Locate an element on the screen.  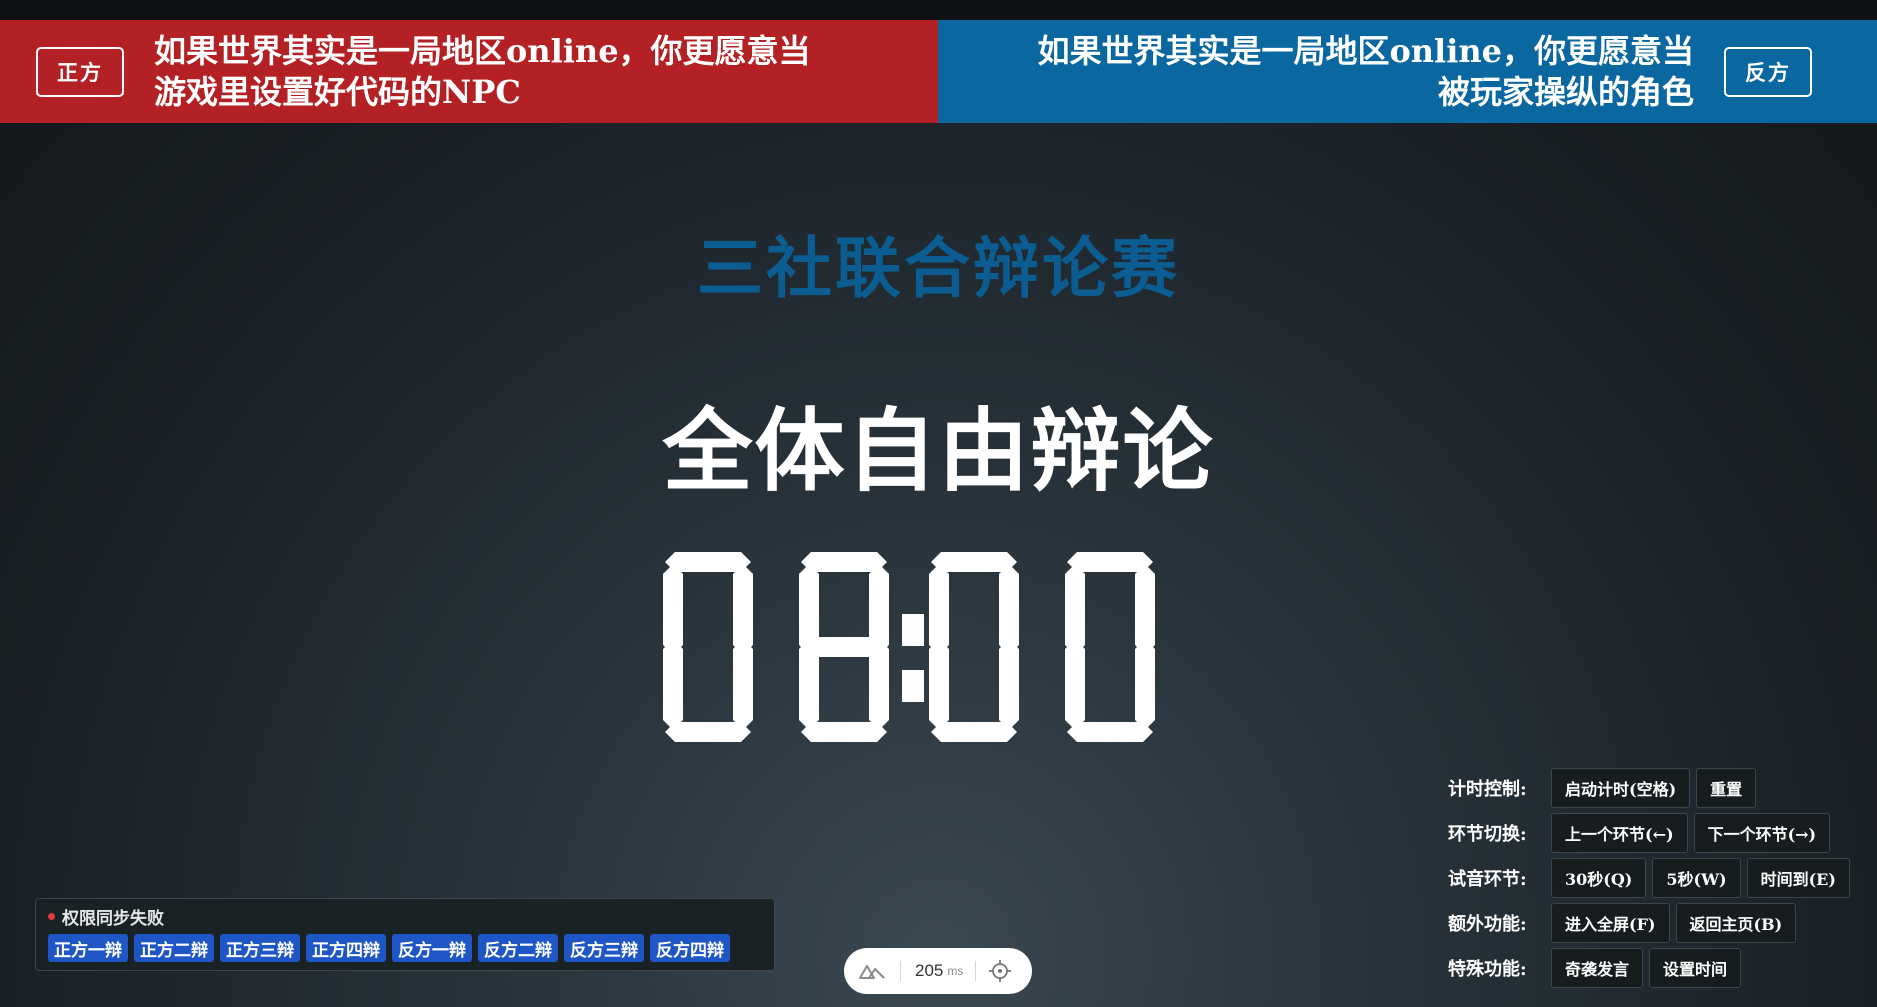
timing-label: 计时控制: is located at coordinates (1487, 789).